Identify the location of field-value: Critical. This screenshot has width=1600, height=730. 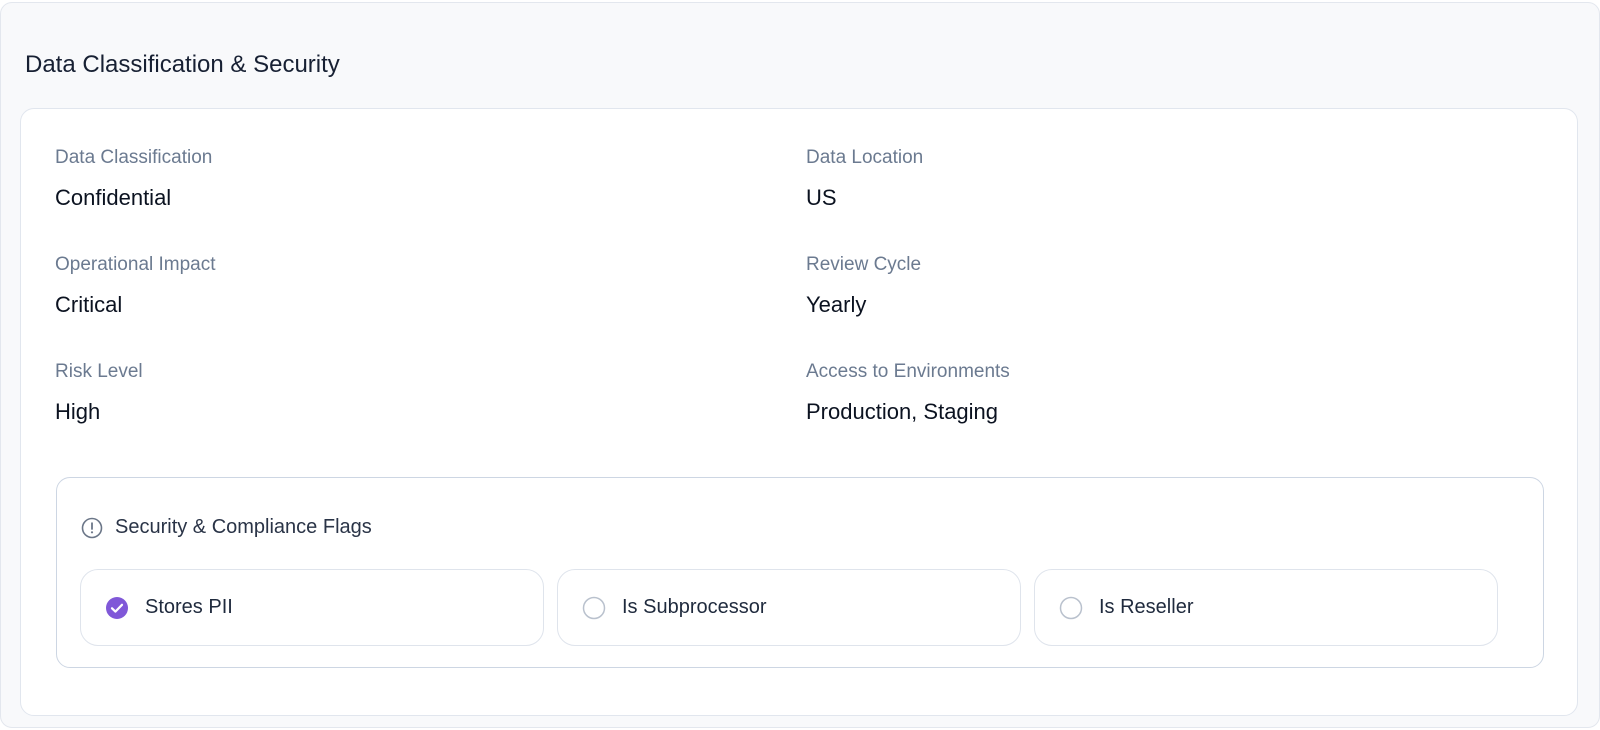
(89, 304).